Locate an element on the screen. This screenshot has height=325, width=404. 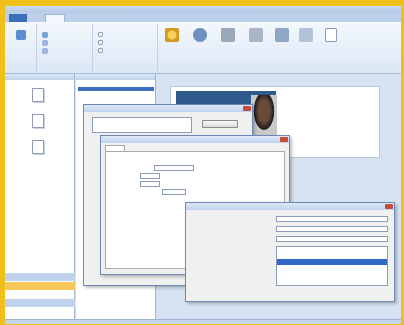
tab-view is located at coordinates (177, 18).